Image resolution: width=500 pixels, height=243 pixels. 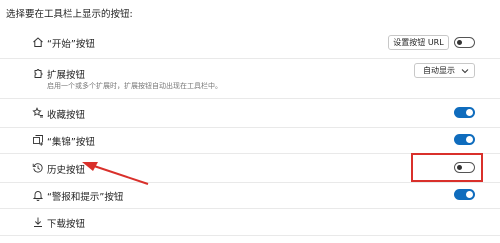 I want to click on row-collections-button: “集锦”按钮, so click(x=250, y=141).